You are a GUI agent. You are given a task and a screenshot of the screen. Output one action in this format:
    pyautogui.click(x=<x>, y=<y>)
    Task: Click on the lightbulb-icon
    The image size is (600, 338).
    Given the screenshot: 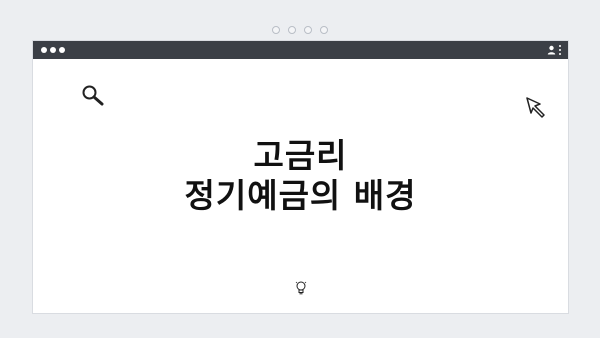 What is the action you would take?
    pyautogui.click(x=301, y=289)
    